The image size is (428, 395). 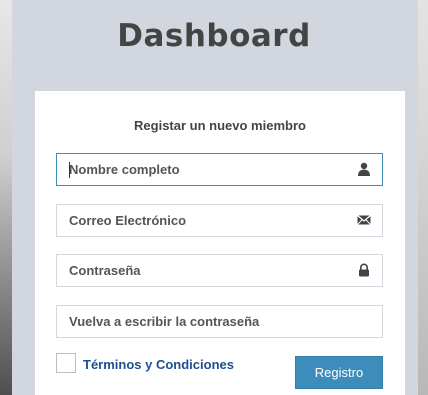 I want to click on terms-link: Términos y Condiciones, so click(x=158, y=364).